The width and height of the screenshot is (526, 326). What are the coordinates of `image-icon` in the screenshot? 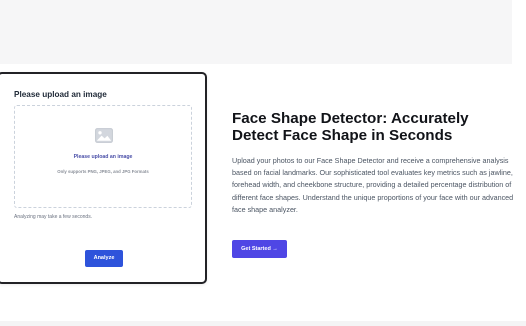 It's located at (104, 135).